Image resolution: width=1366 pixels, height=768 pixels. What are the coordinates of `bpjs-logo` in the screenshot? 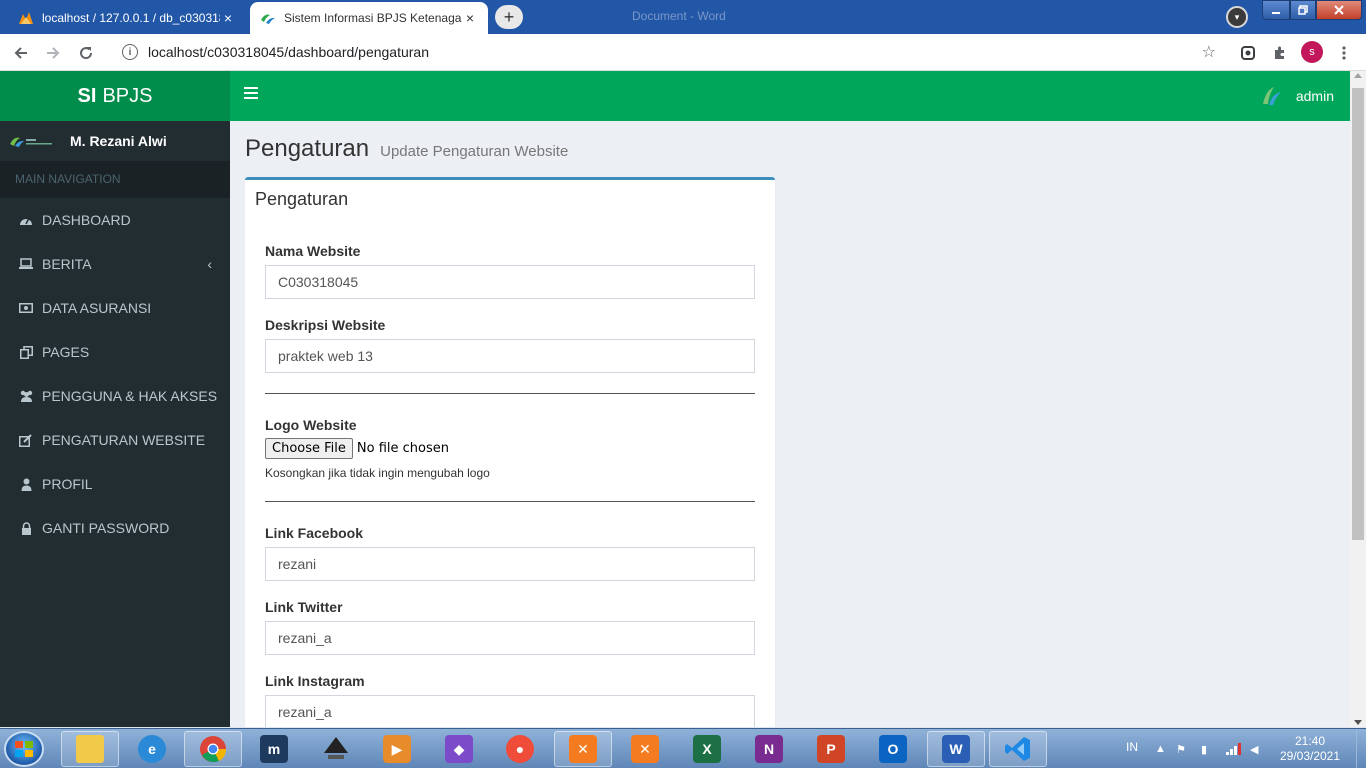 It's located at (31, 142).